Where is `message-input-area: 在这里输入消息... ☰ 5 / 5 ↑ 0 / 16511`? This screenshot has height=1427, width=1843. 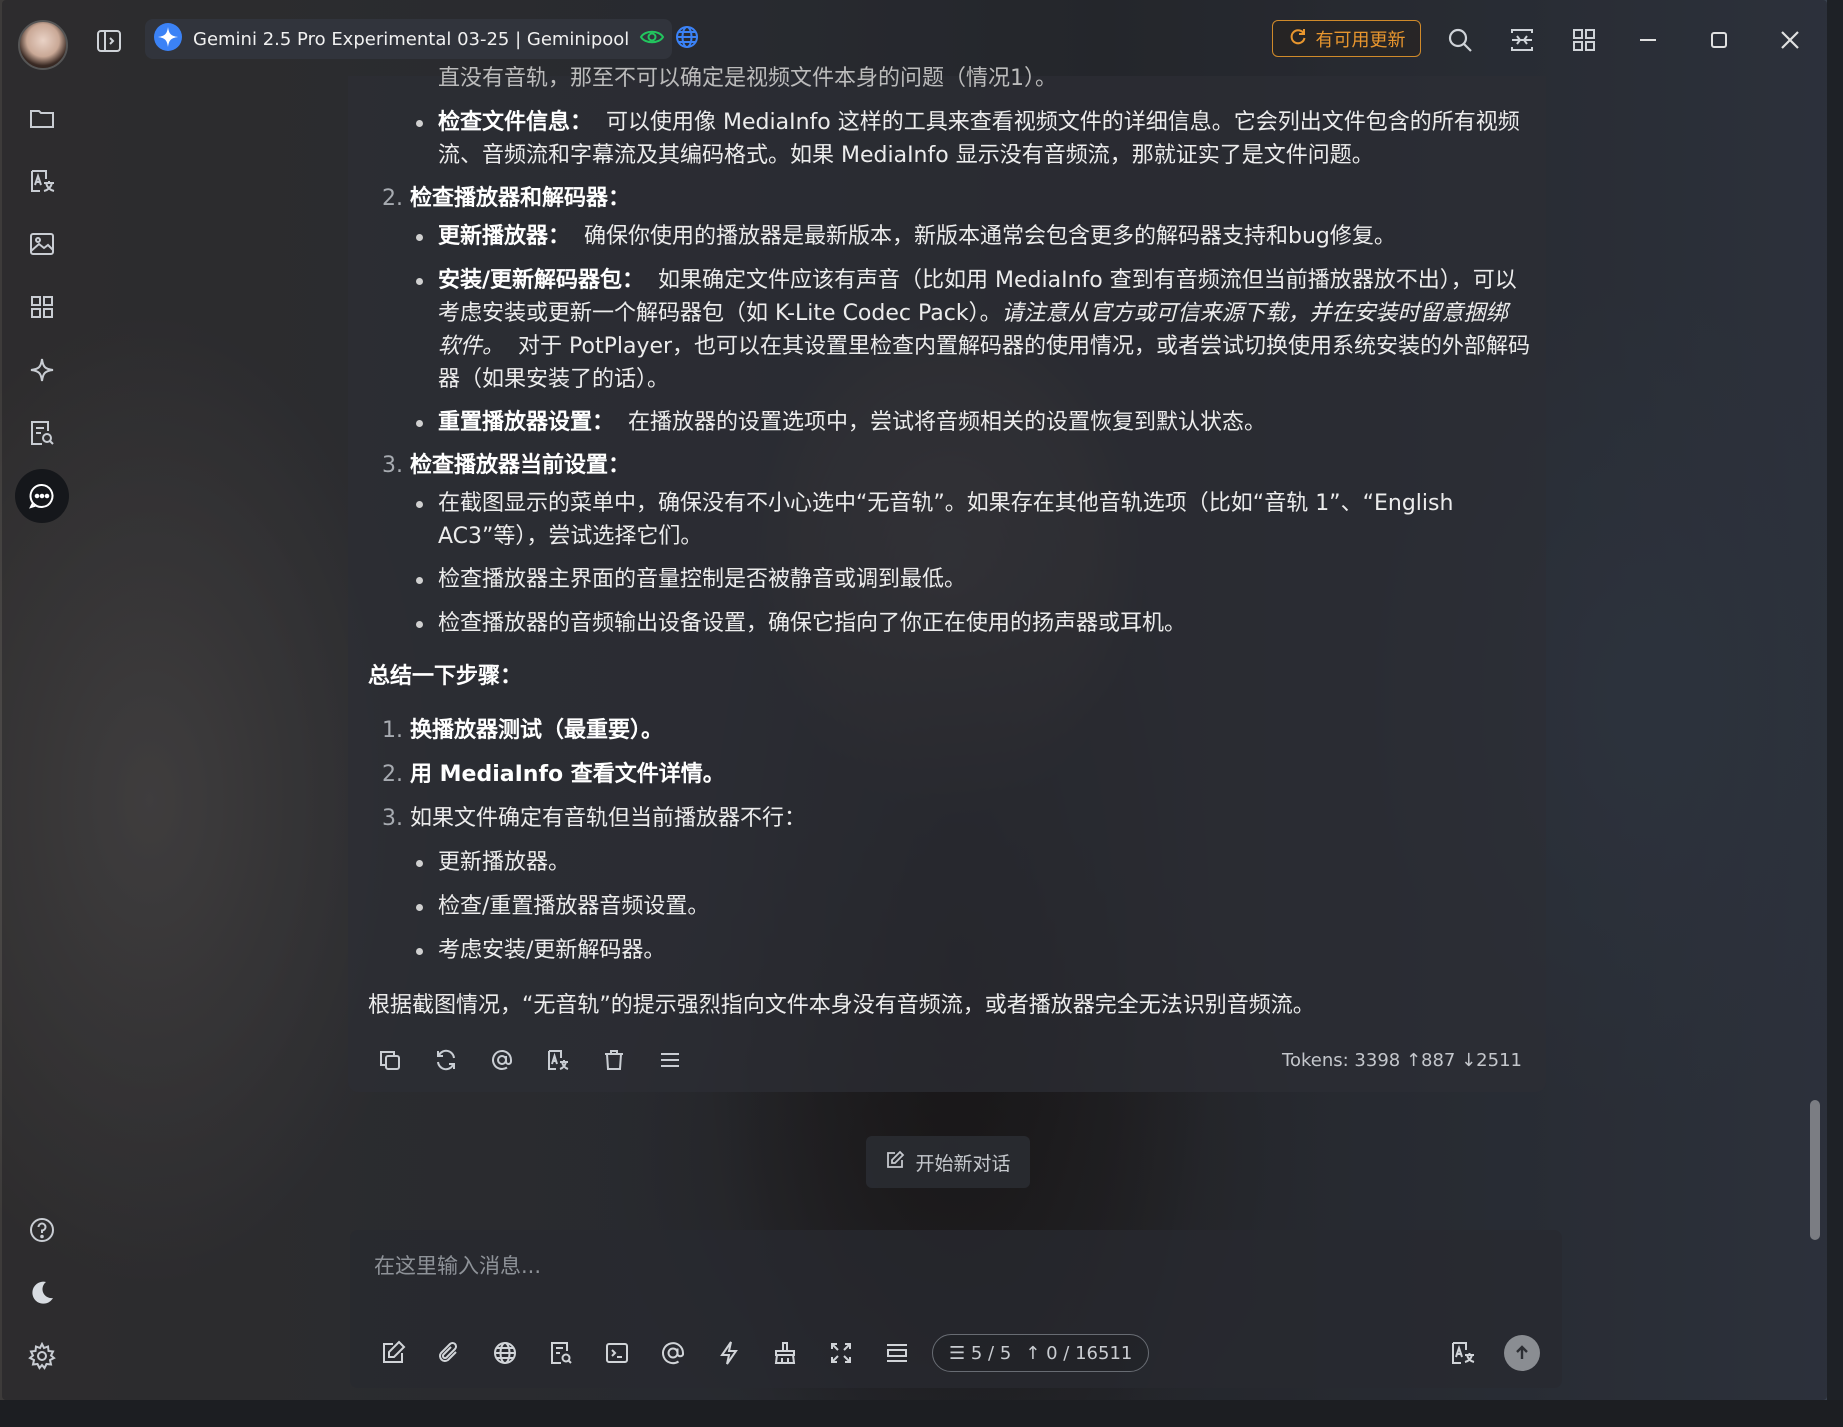
message-input-area: 在这里输入消息... ☰ 5 / 5 ↑ 0 / 16511 is located at coordinates (956, 1309).